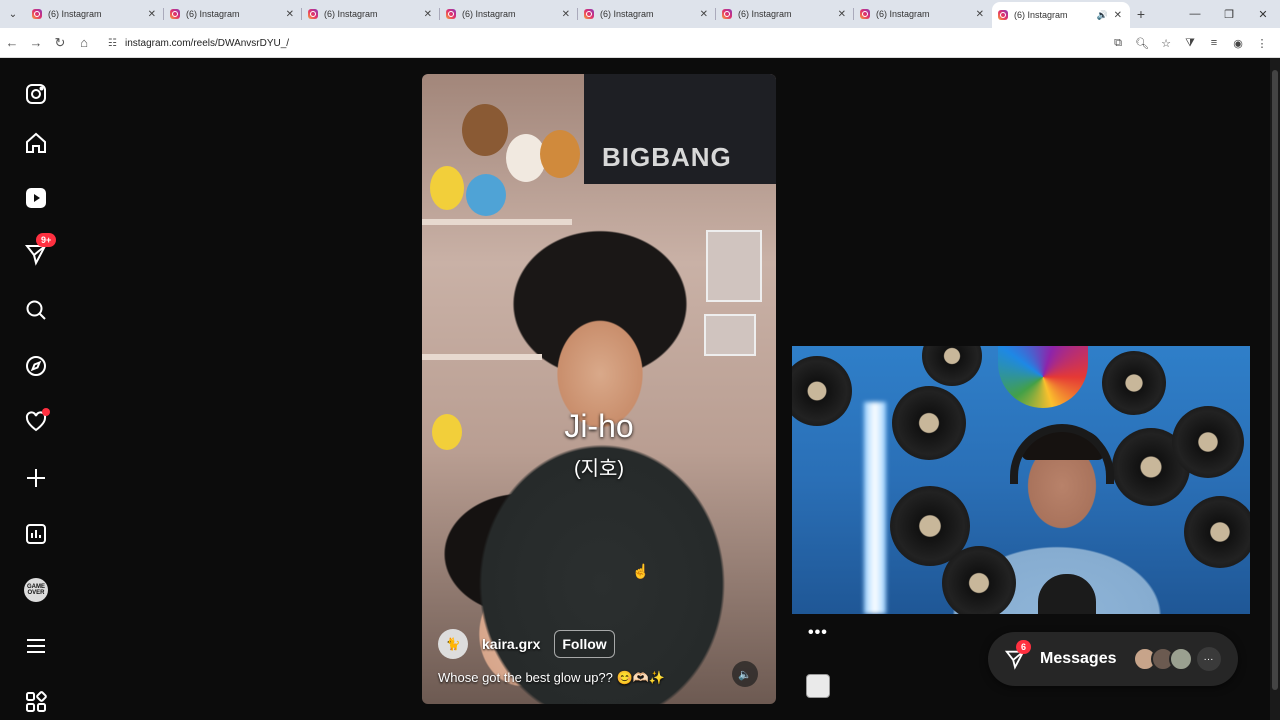  I want to click on video-caption-korean: (지호), so click(599, 469).